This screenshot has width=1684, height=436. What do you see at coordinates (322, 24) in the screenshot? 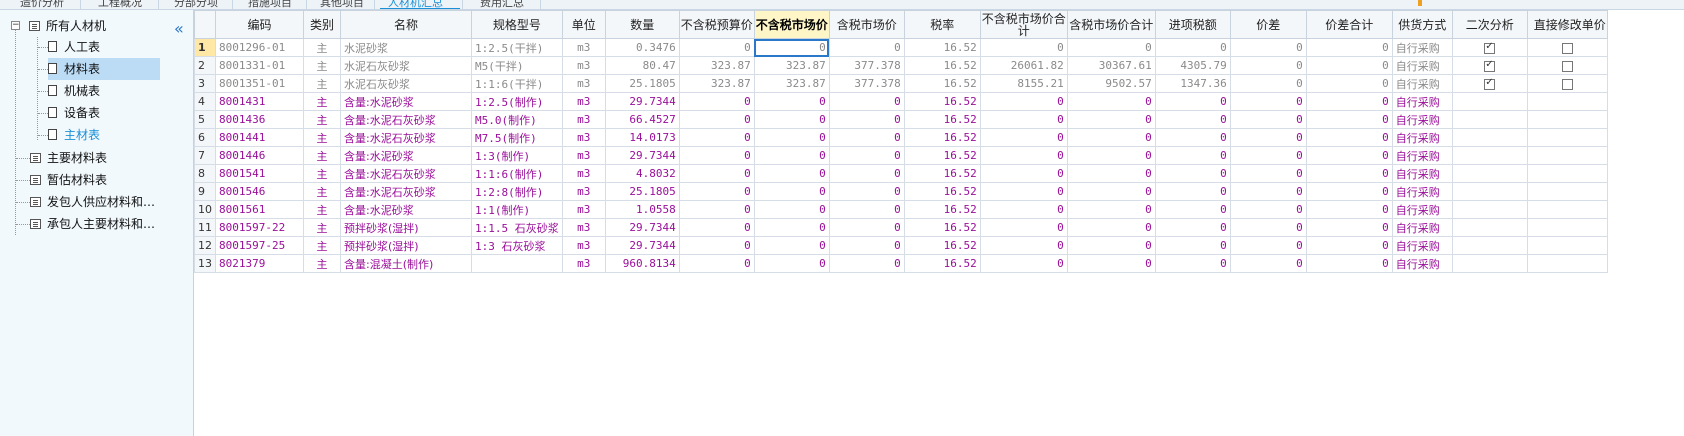
I see `header-type: 类别` at bounding box center [322, 24].